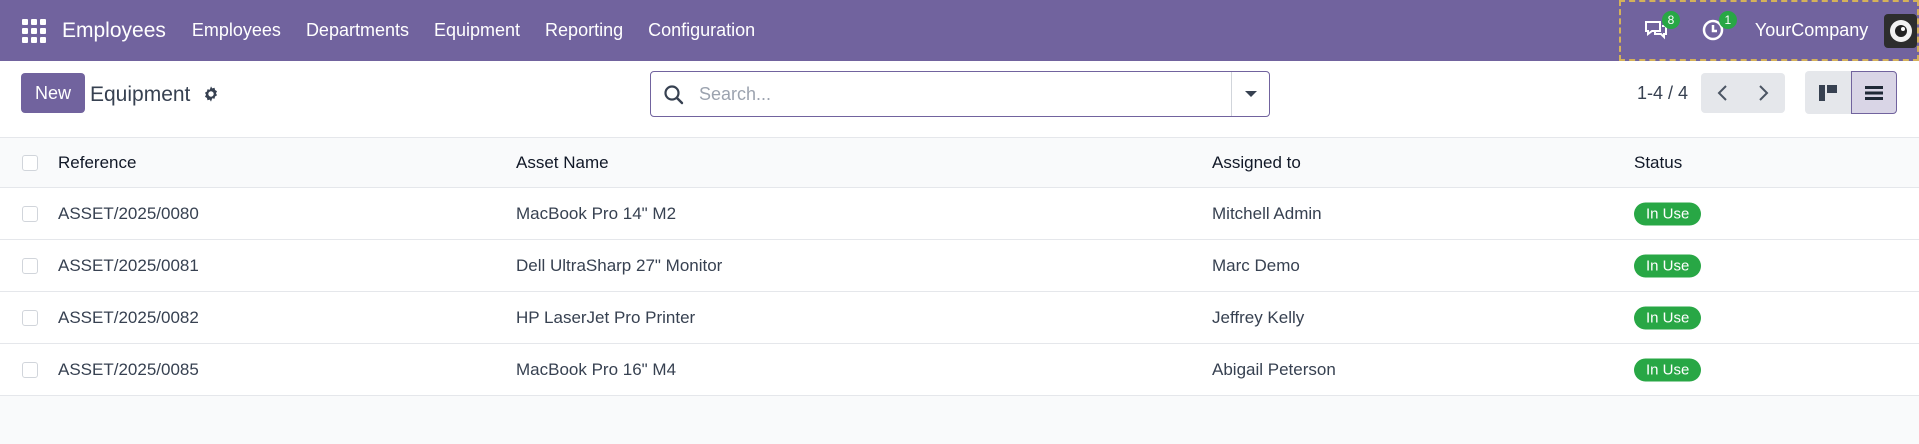  I want to click on cell-assigned-to: Jeffrey Kelly, so click(1258, 317).